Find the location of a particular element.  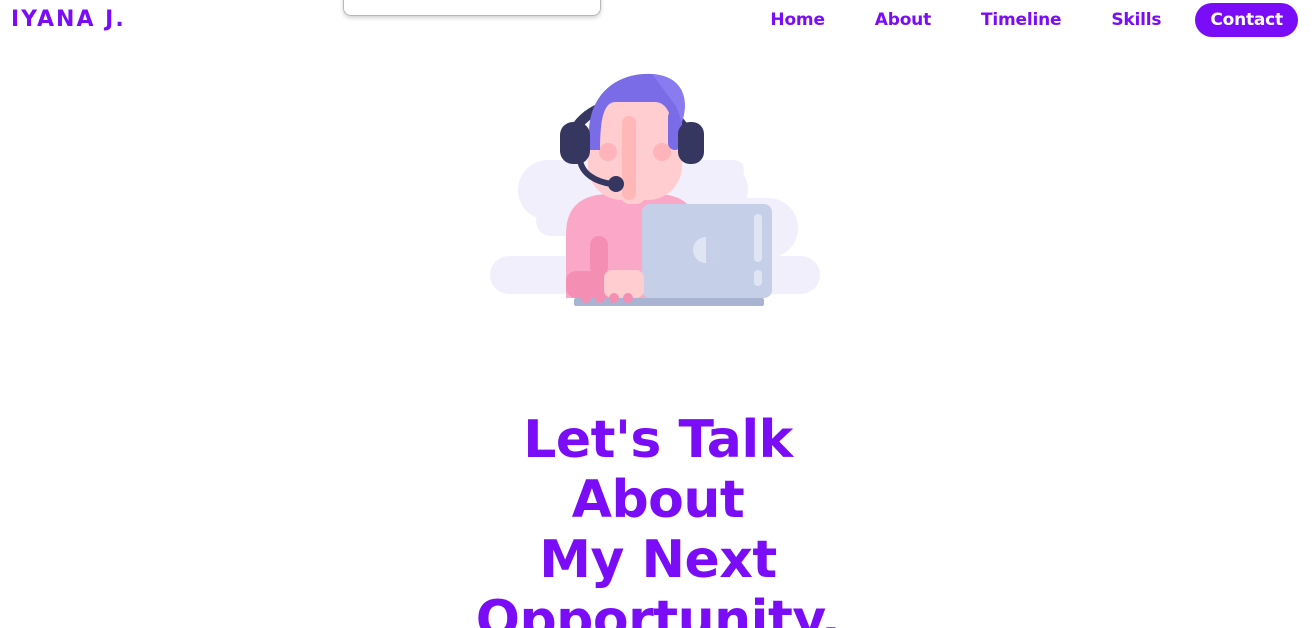

nav-about: About is located at coordinates (903, 20).